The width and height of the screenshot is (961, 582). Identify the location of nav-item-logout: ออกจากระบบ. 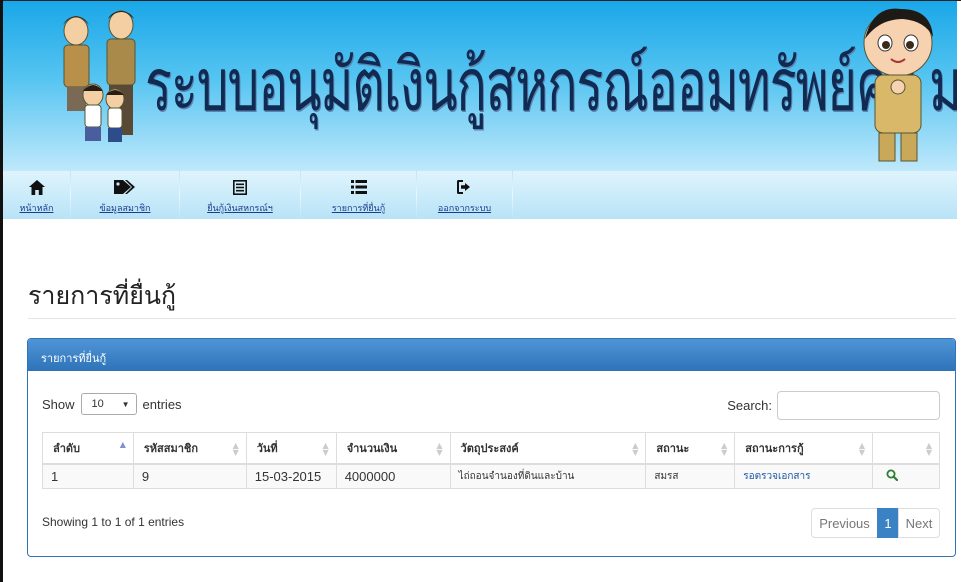
(464, 195).